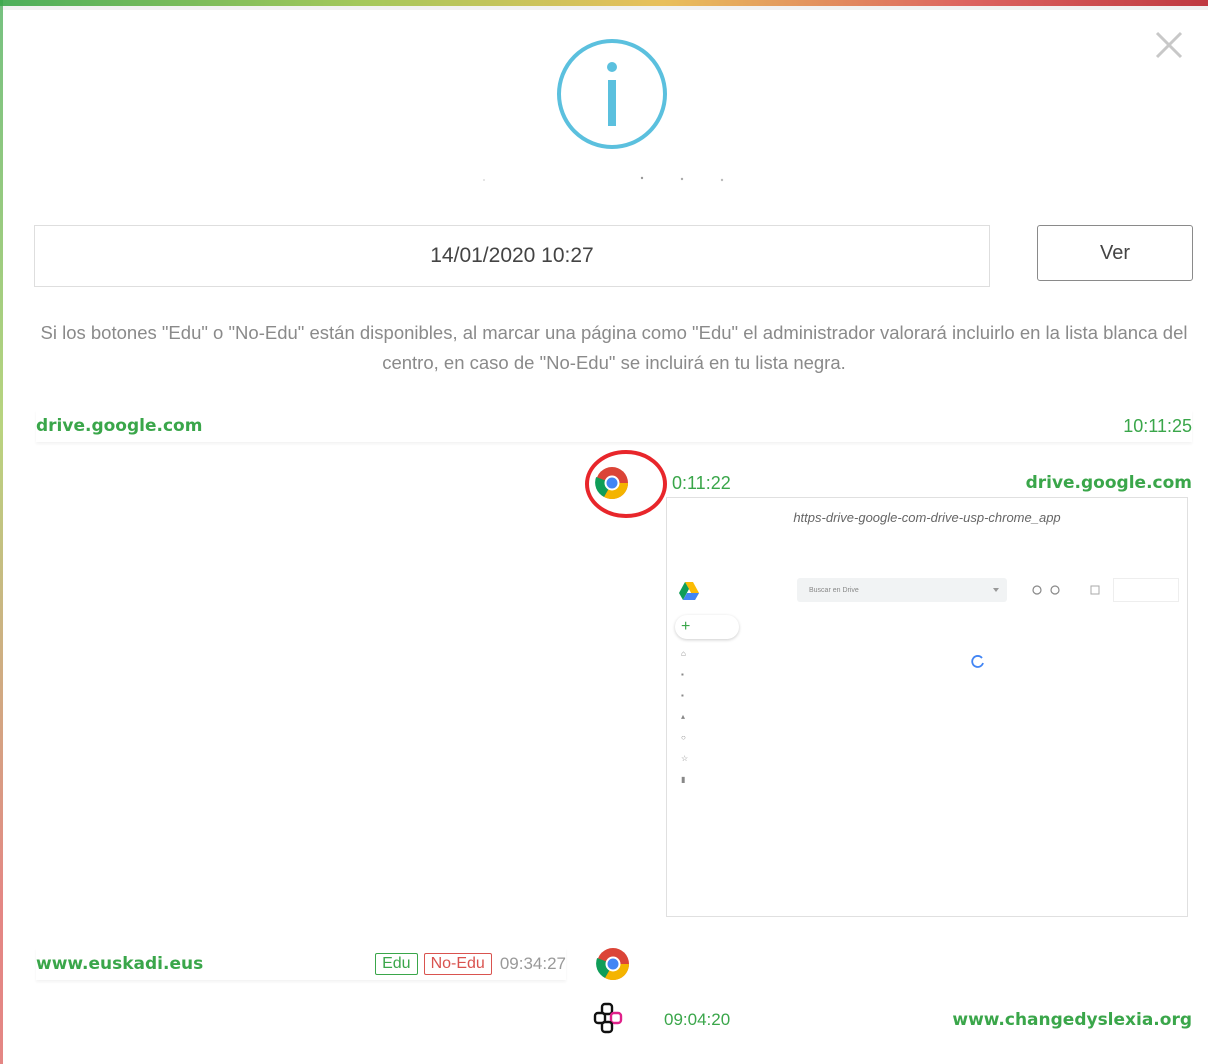 The width and height of the screenshot is (1208, 1064). What do you see at coordinates (683, 716) in the screenshot?
I see `nav-shared-icon: ▴` at bounding box center [683, 716].